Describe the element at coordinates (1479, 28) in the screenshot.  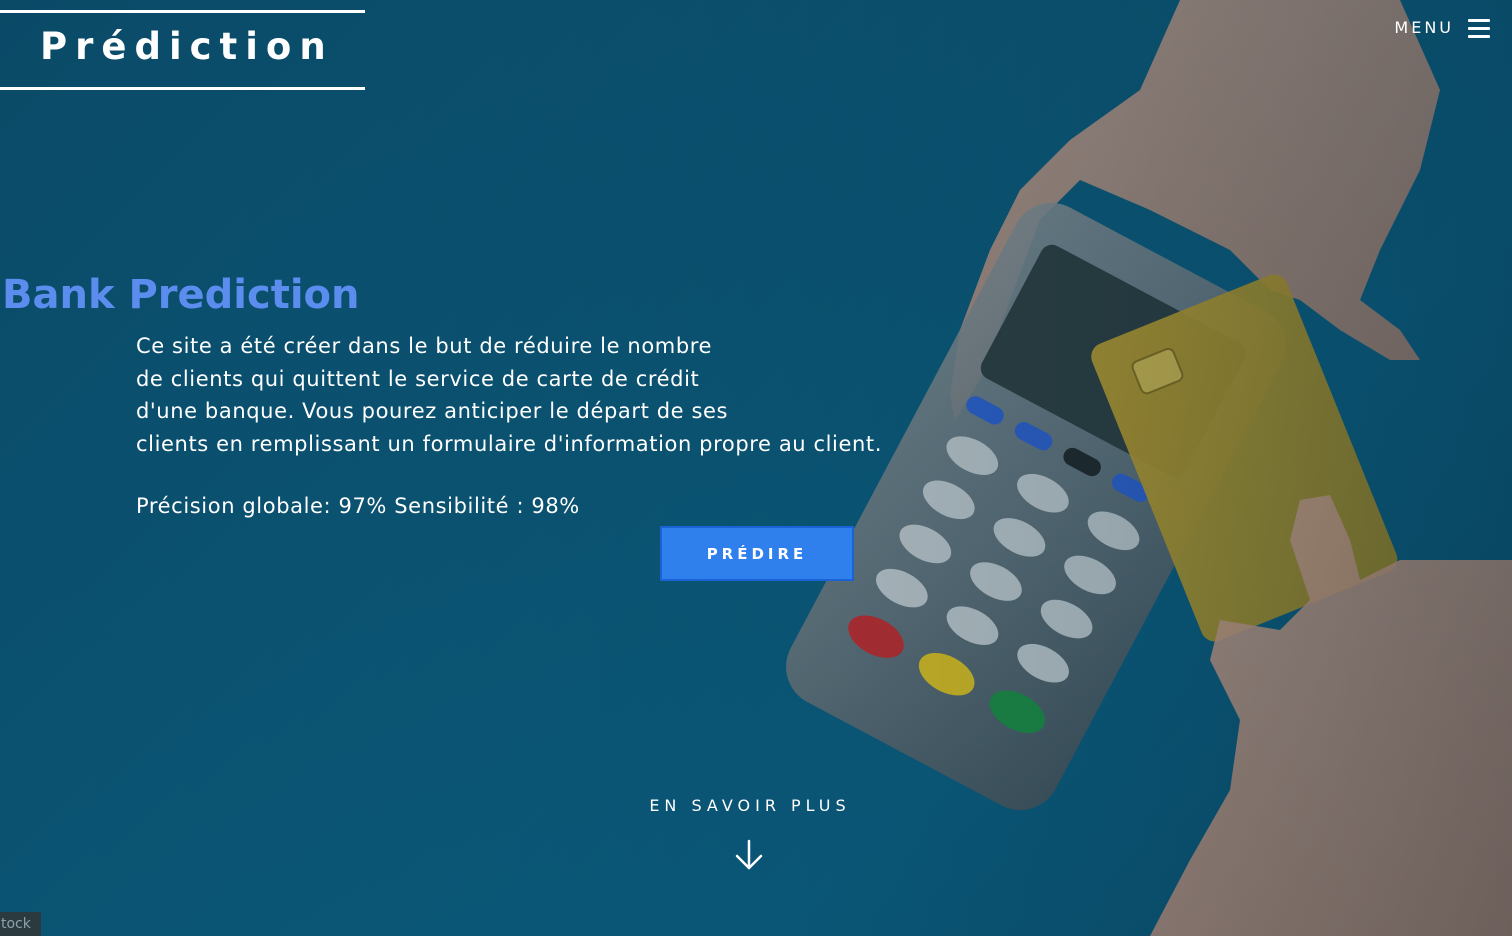
I see `hamburger-icon` at that location.